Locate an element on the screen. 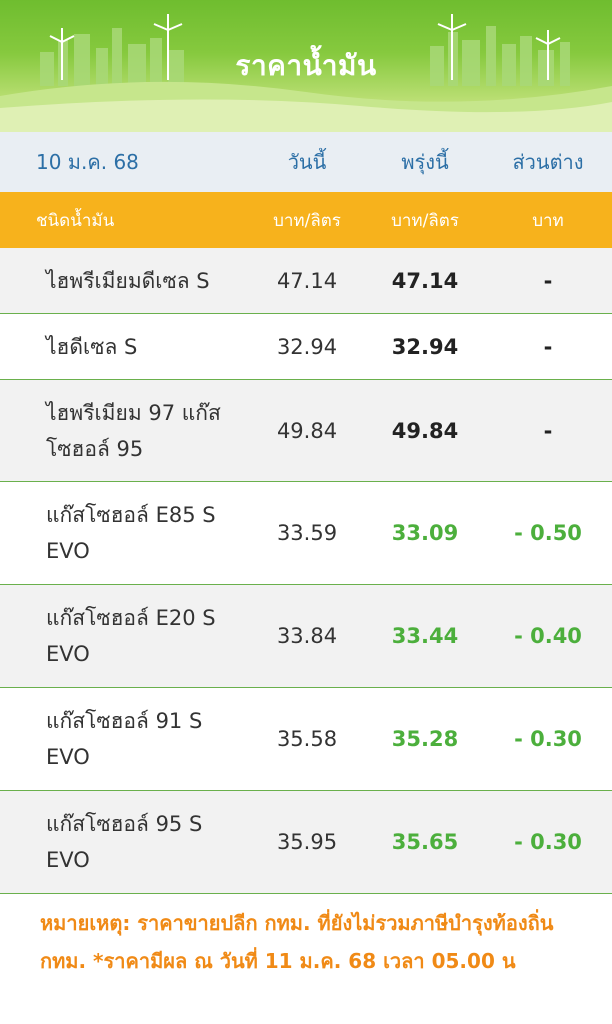  price-today: 33.59 is located at coordinates (307, 533).